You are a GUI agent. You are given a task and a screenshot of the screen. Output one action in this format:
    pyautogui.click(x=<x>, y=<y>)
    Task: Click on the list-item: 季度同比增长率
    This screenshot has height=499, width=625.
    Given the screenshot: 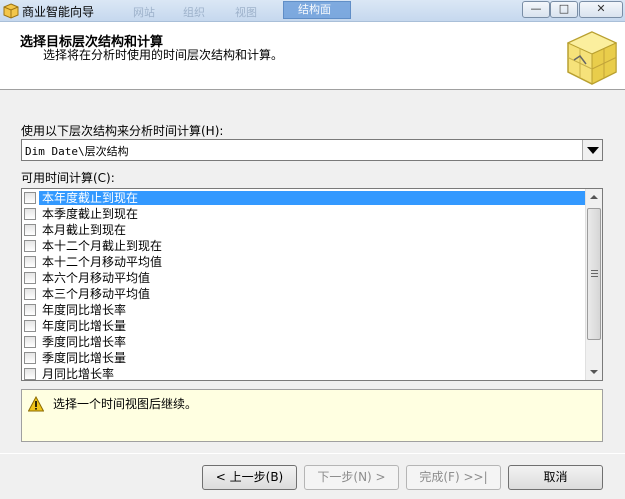 What is the action you would take?
    pyautogui.click(x=303, y=342)
    